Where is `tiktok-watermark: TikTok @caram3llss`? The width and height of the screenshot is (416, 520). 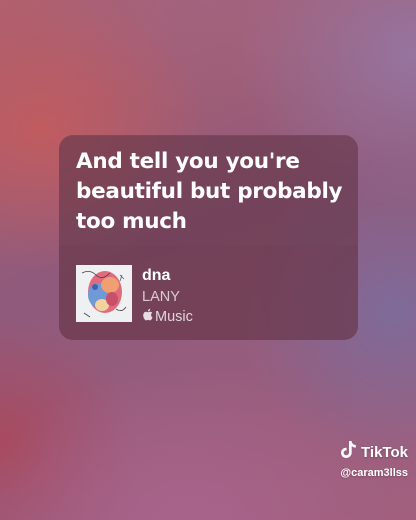
tiktok-watermark: TikTok @caram3llss is located at coordinates (374, 459).